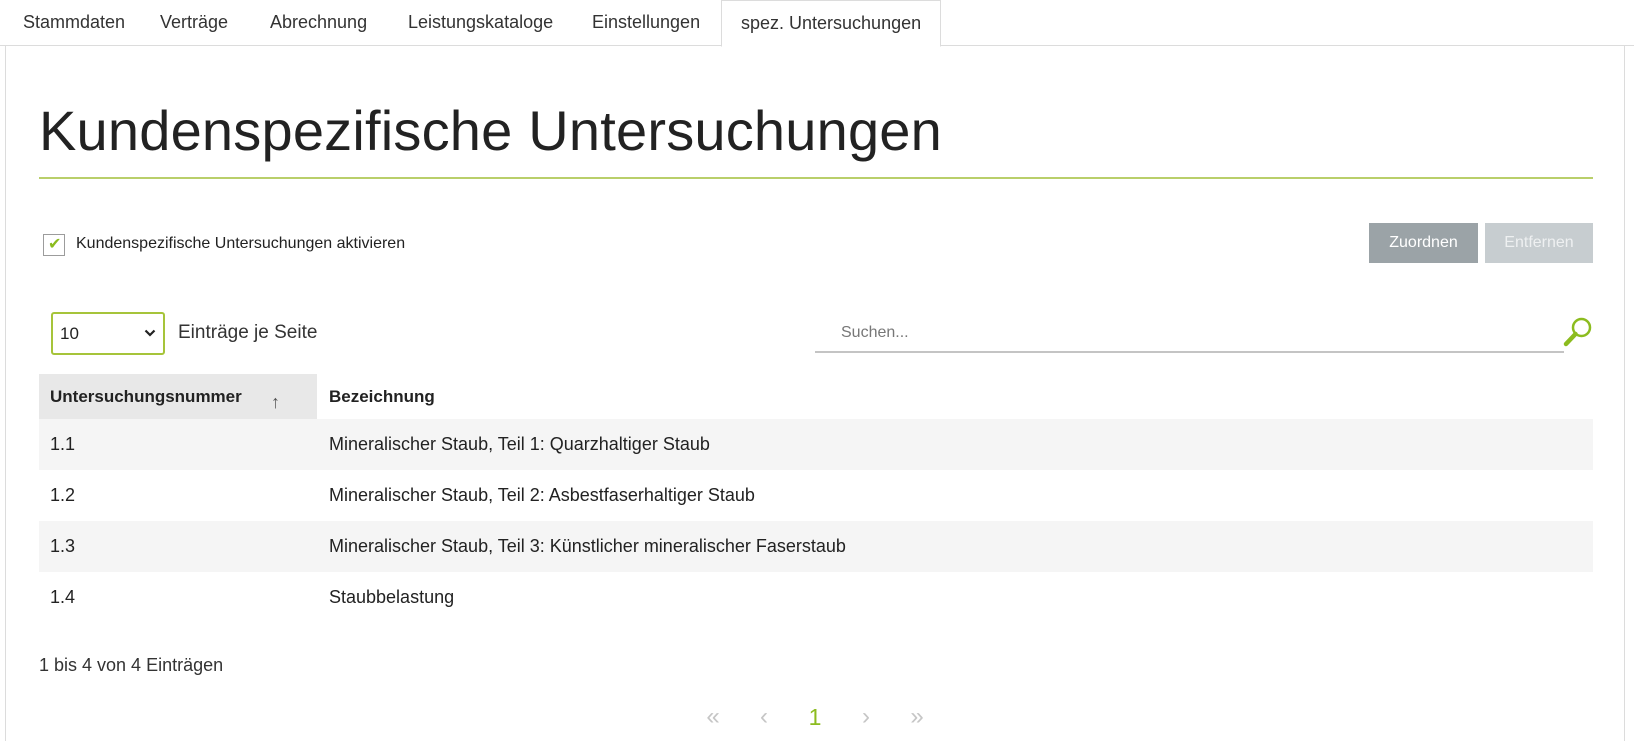  I want to click on table-header: Untersuchungsnummer ↑ Bezeichnung, so click(816, 396).